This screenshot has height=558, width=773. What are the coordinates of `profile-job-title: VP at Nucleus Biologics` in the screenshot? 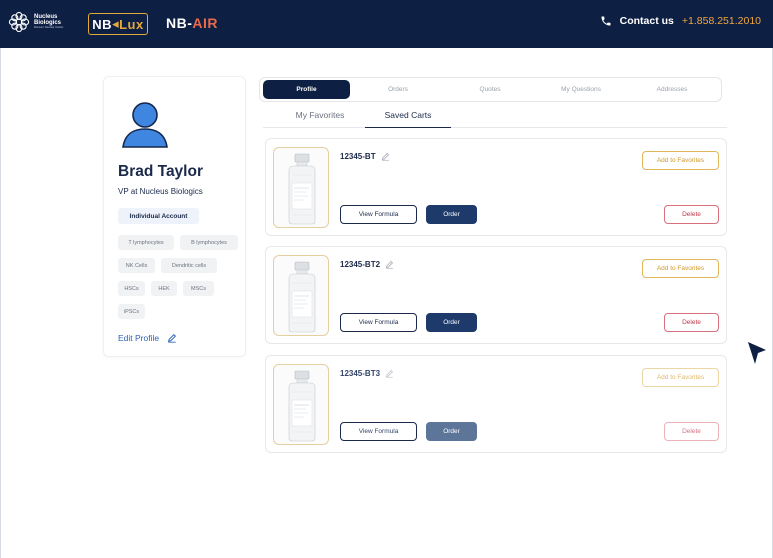 It's located at (160, 191).